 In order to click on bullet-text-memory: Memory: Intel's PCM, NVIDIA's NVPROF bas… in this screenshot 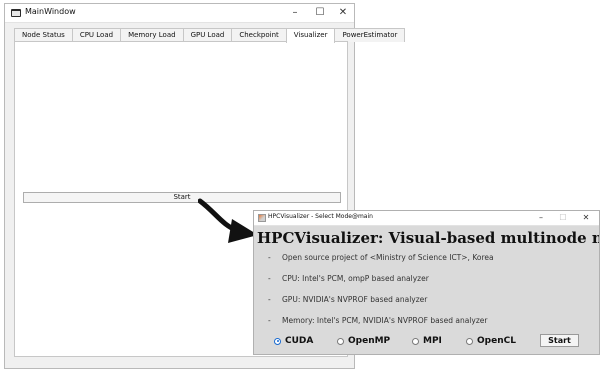, I will do `click(385, 320)`.